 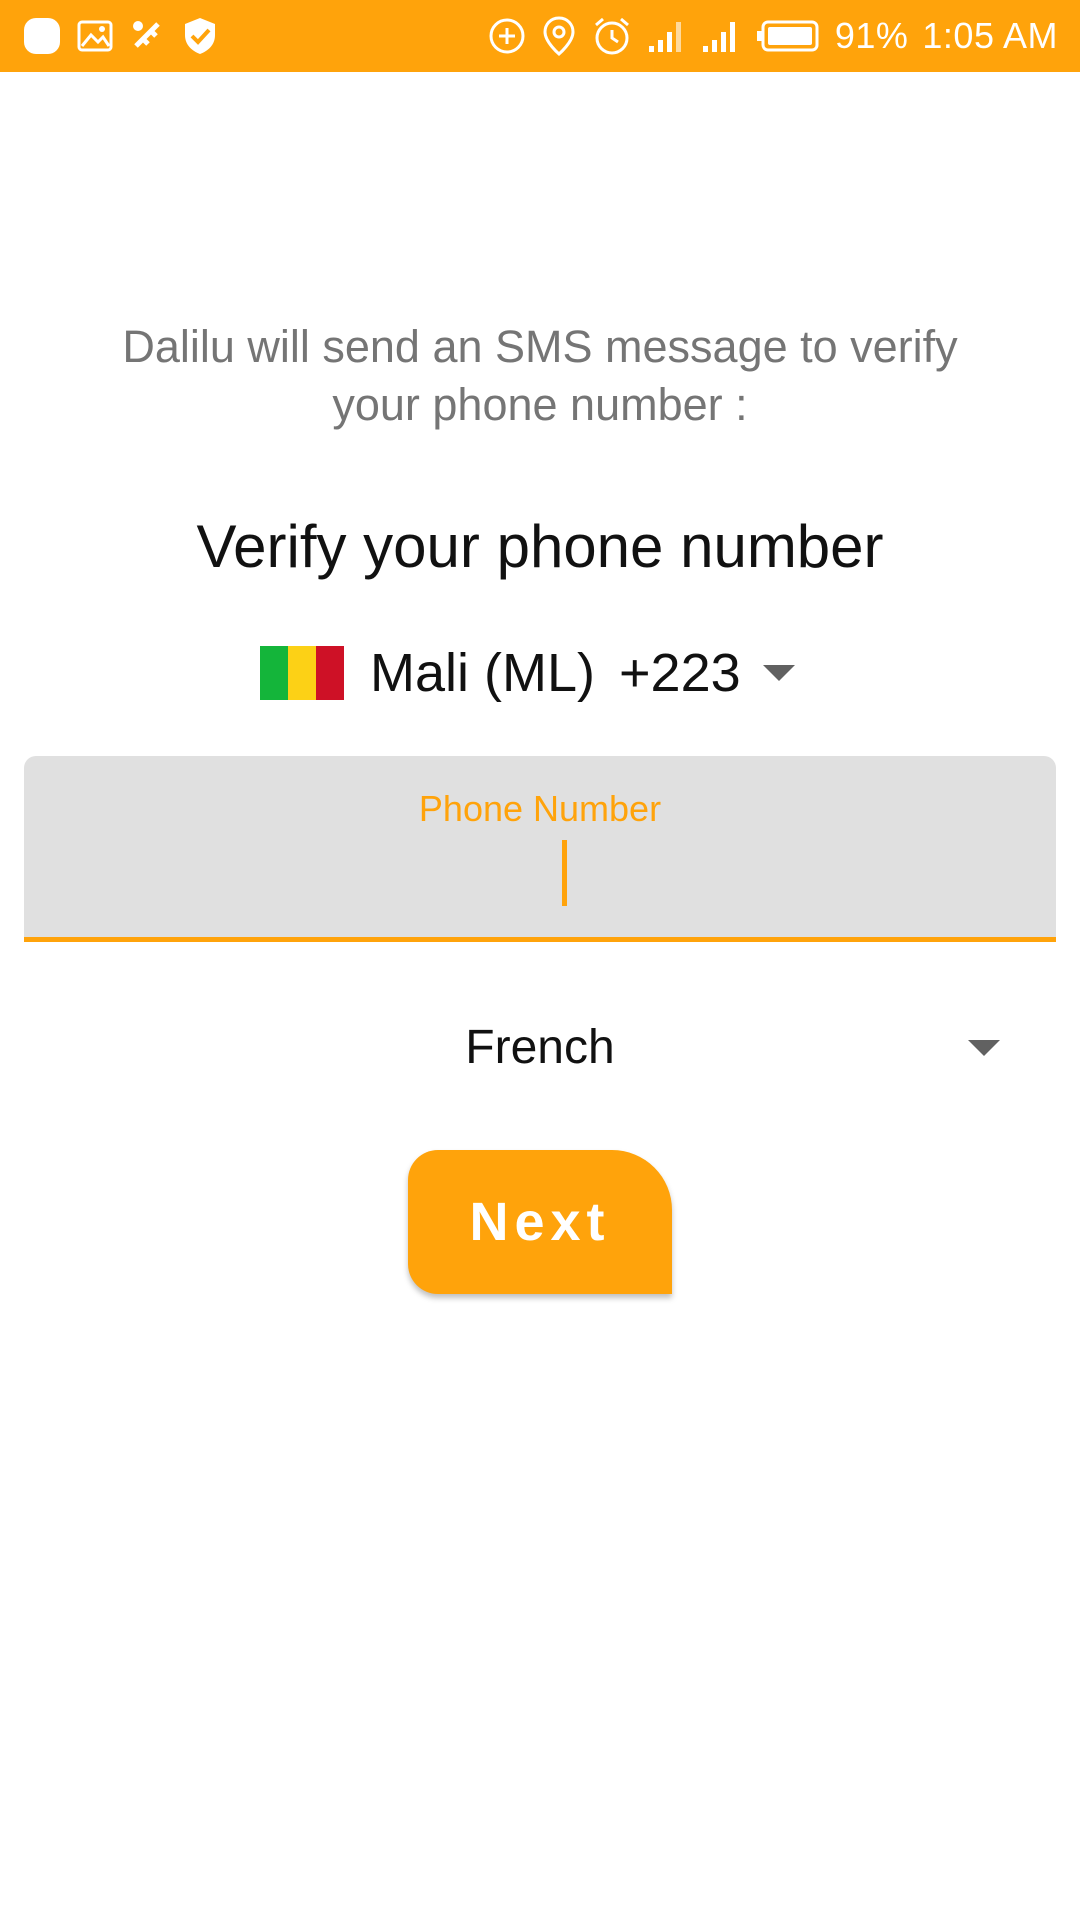 I want to click on flag-stripe-green, so click(x=274, y=673).